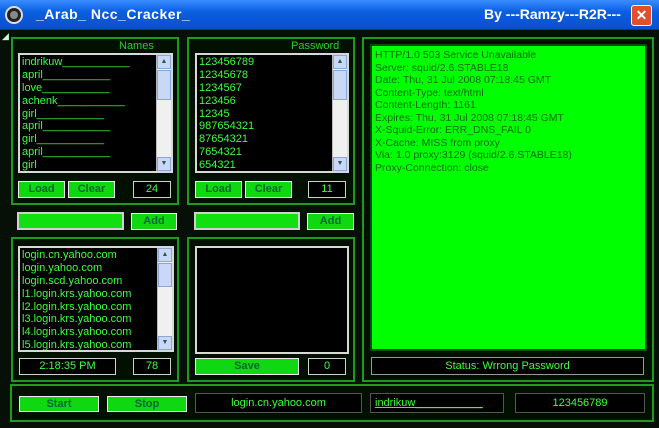  What do you see at coordinates (272, 126) in the screenshot?
I see `list-item: 987654321` at bounding box center [272, 126].